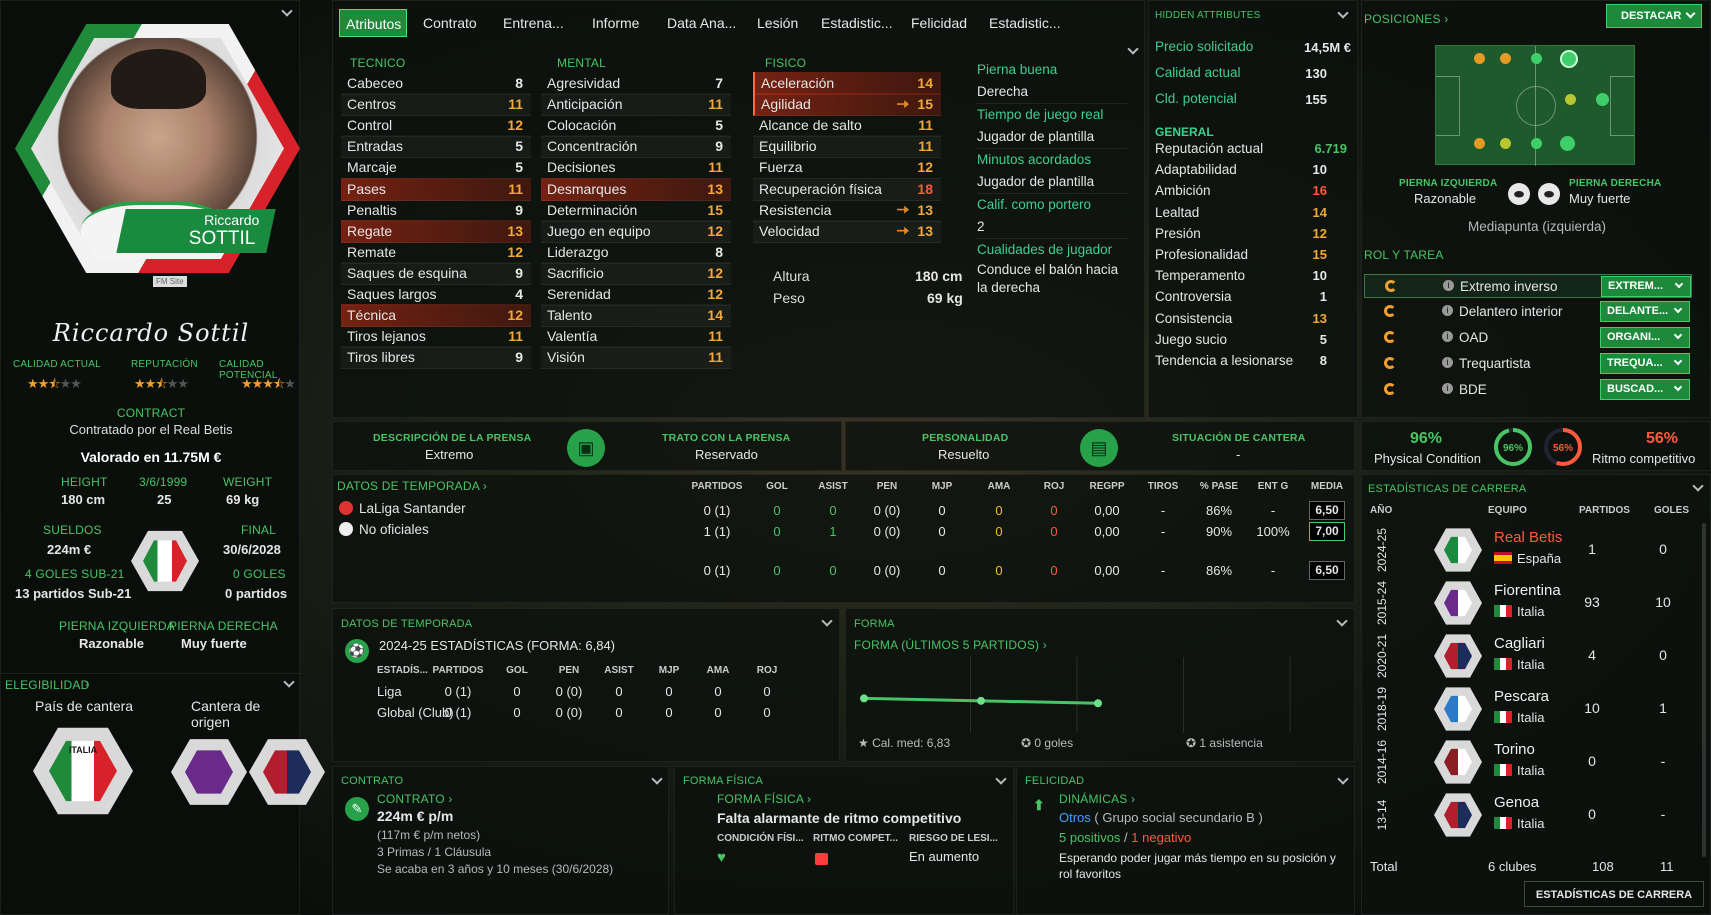 Image resolution: width=1711 pixels, height=915 pixels. Describe the element at coordinates (777, 486) in the screenshot. I see `season-column-header: GOL` at that location.